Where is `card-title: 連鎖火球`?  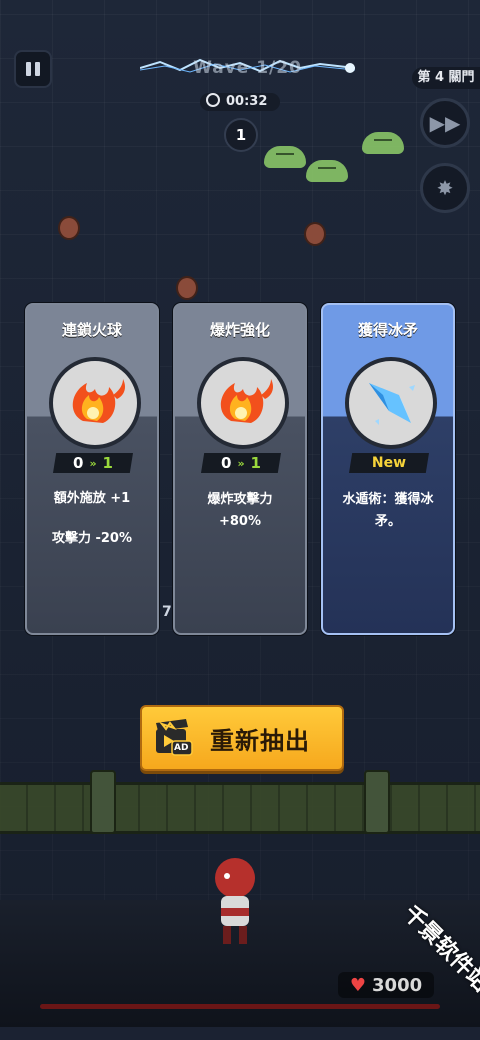
card-title: 連鎖火球 is located at coordinates (91, 330).